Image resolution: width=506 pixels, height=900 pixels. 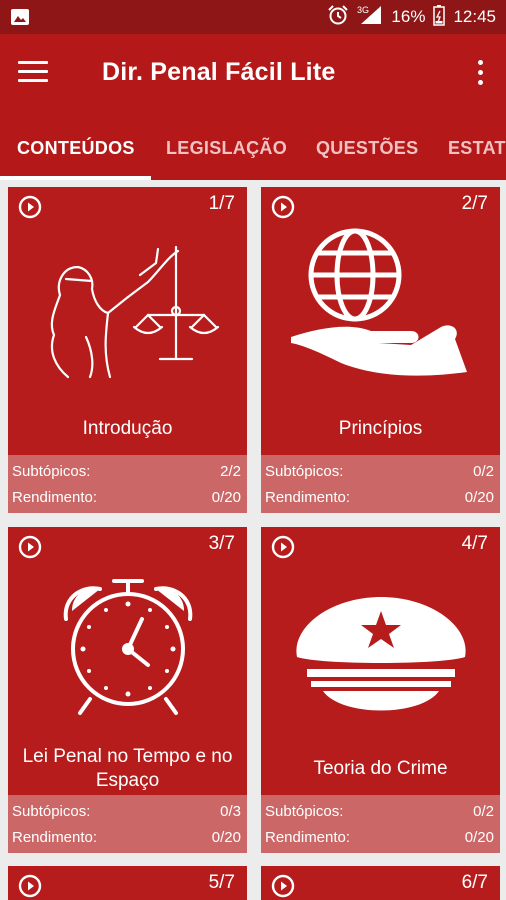 I want to click on card-title: Lei Penal no Tempo e no Espaço, so click(x=127, y=768).